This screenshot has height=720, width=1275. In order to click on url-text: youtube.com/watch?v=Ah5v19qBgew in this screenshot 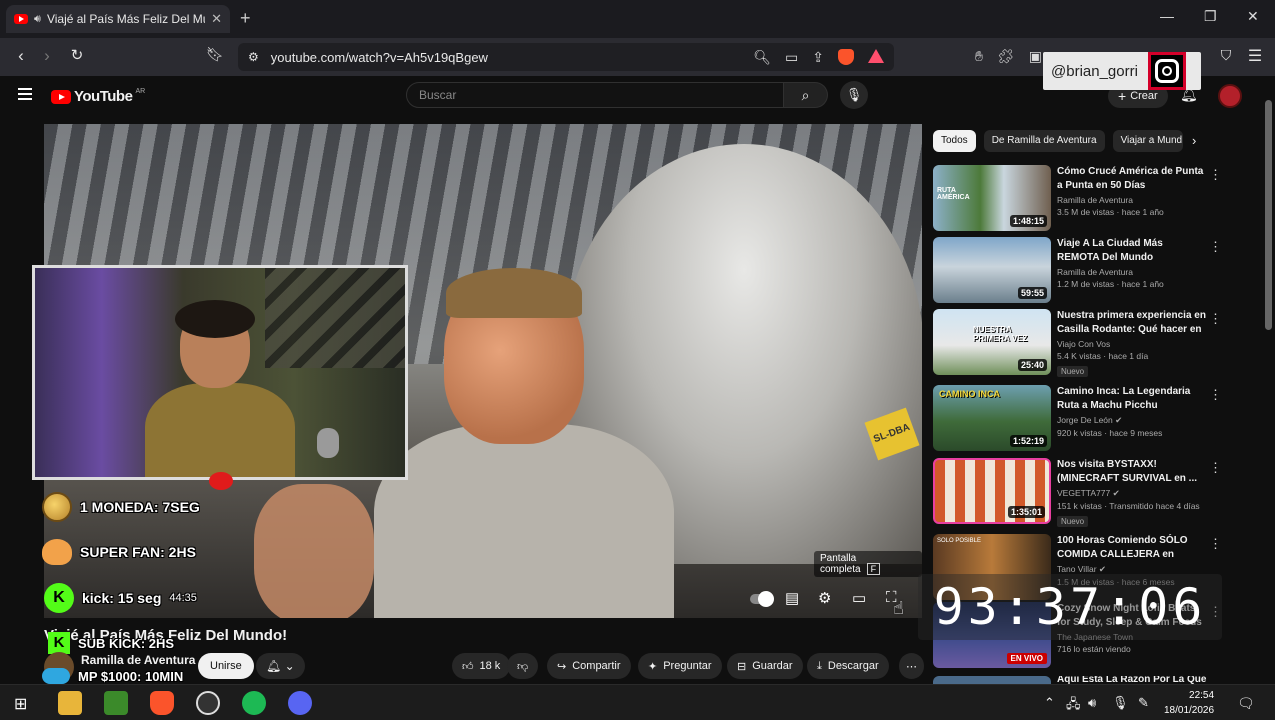, I will do `click(379, 57)`.